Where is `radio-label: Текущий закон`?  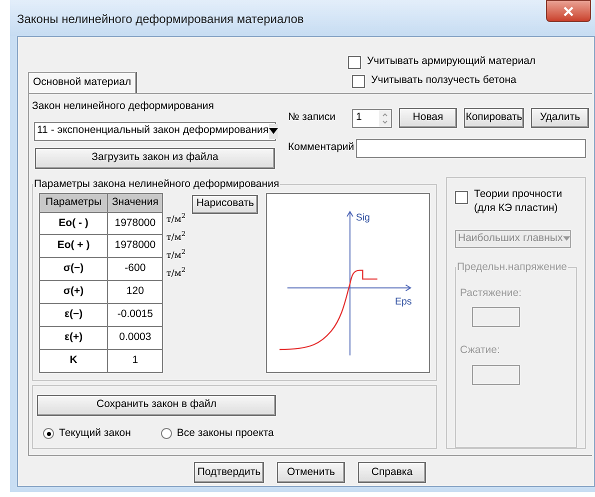
radio-label: Текущий закон is located at coordinates (95, 433).